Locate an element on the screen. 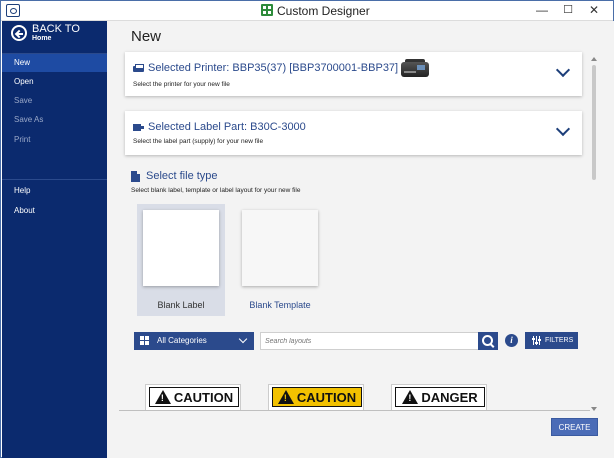 The width and height of the screenshot is (614, 458). sidebar-item-open: Open is located at coordinates (54, 82).